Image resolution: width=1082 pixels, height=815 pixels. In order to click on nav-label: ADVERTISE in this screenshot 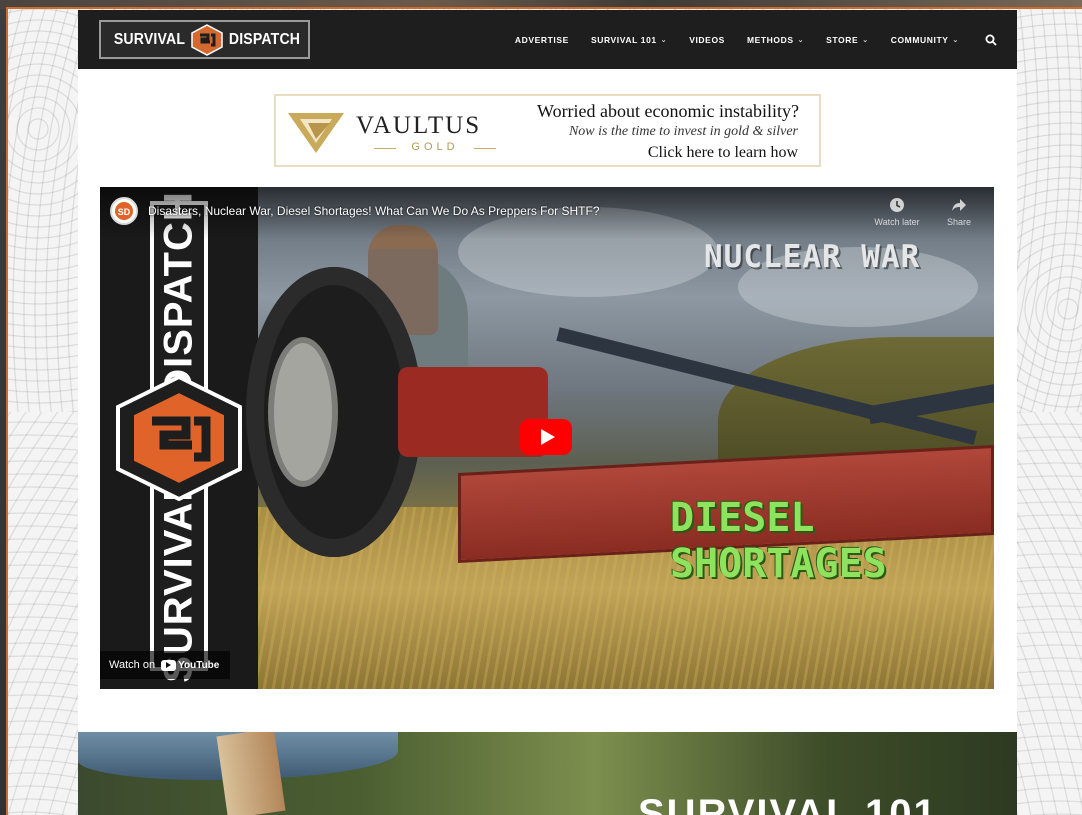, I will do `click(541, 39)`.